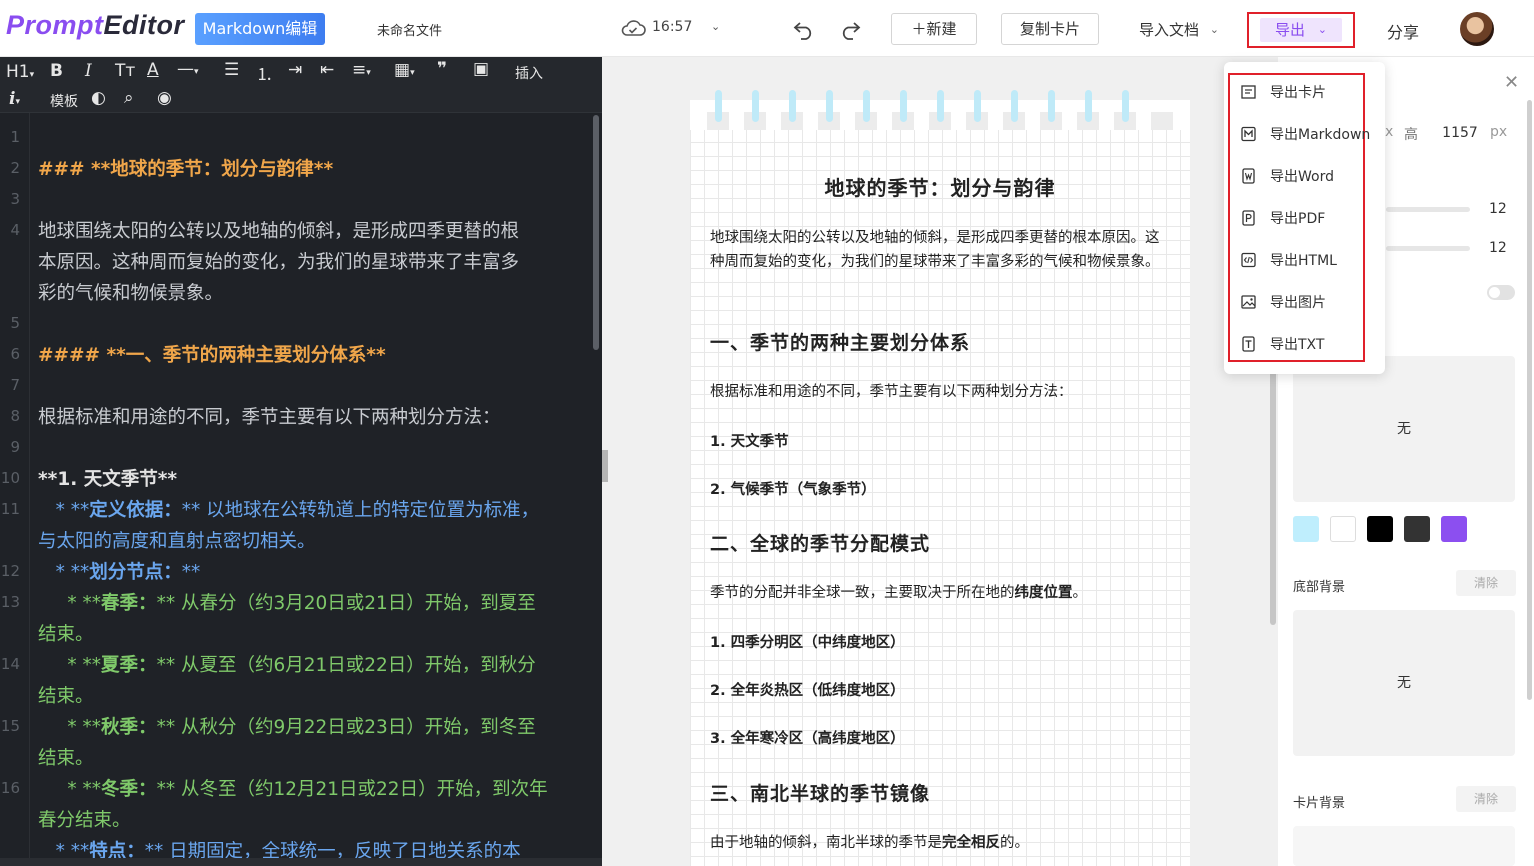 This screenshot has height=866, width=1534. I want to click on export-button: 导出 ⌄, so click(1301, 30).